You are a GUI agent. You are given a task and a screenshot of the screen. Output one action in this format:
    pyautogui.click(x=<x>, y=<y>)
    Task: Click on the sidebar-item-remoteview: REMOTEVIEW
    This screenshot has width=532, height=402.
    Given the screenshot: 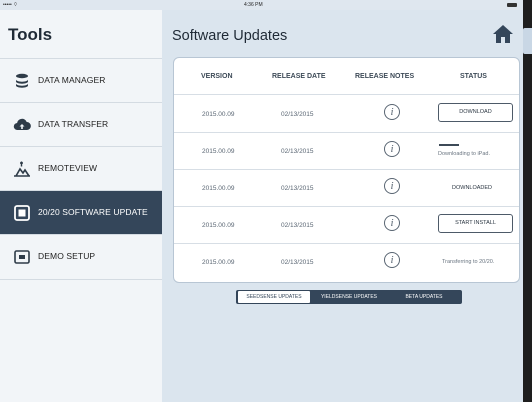 What is the action you would take?
    pyautogui.click(x=81, y=168)
    